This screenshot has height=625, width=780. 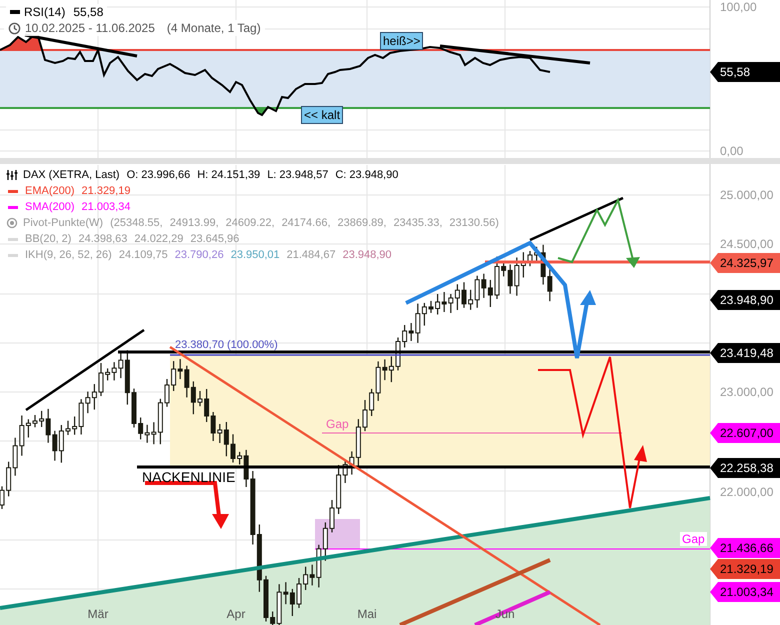 What do you see at coordinates (745, 433) in the screenshot?
I see `price-tag: 22.607,00` at bounding box center [745, 433].